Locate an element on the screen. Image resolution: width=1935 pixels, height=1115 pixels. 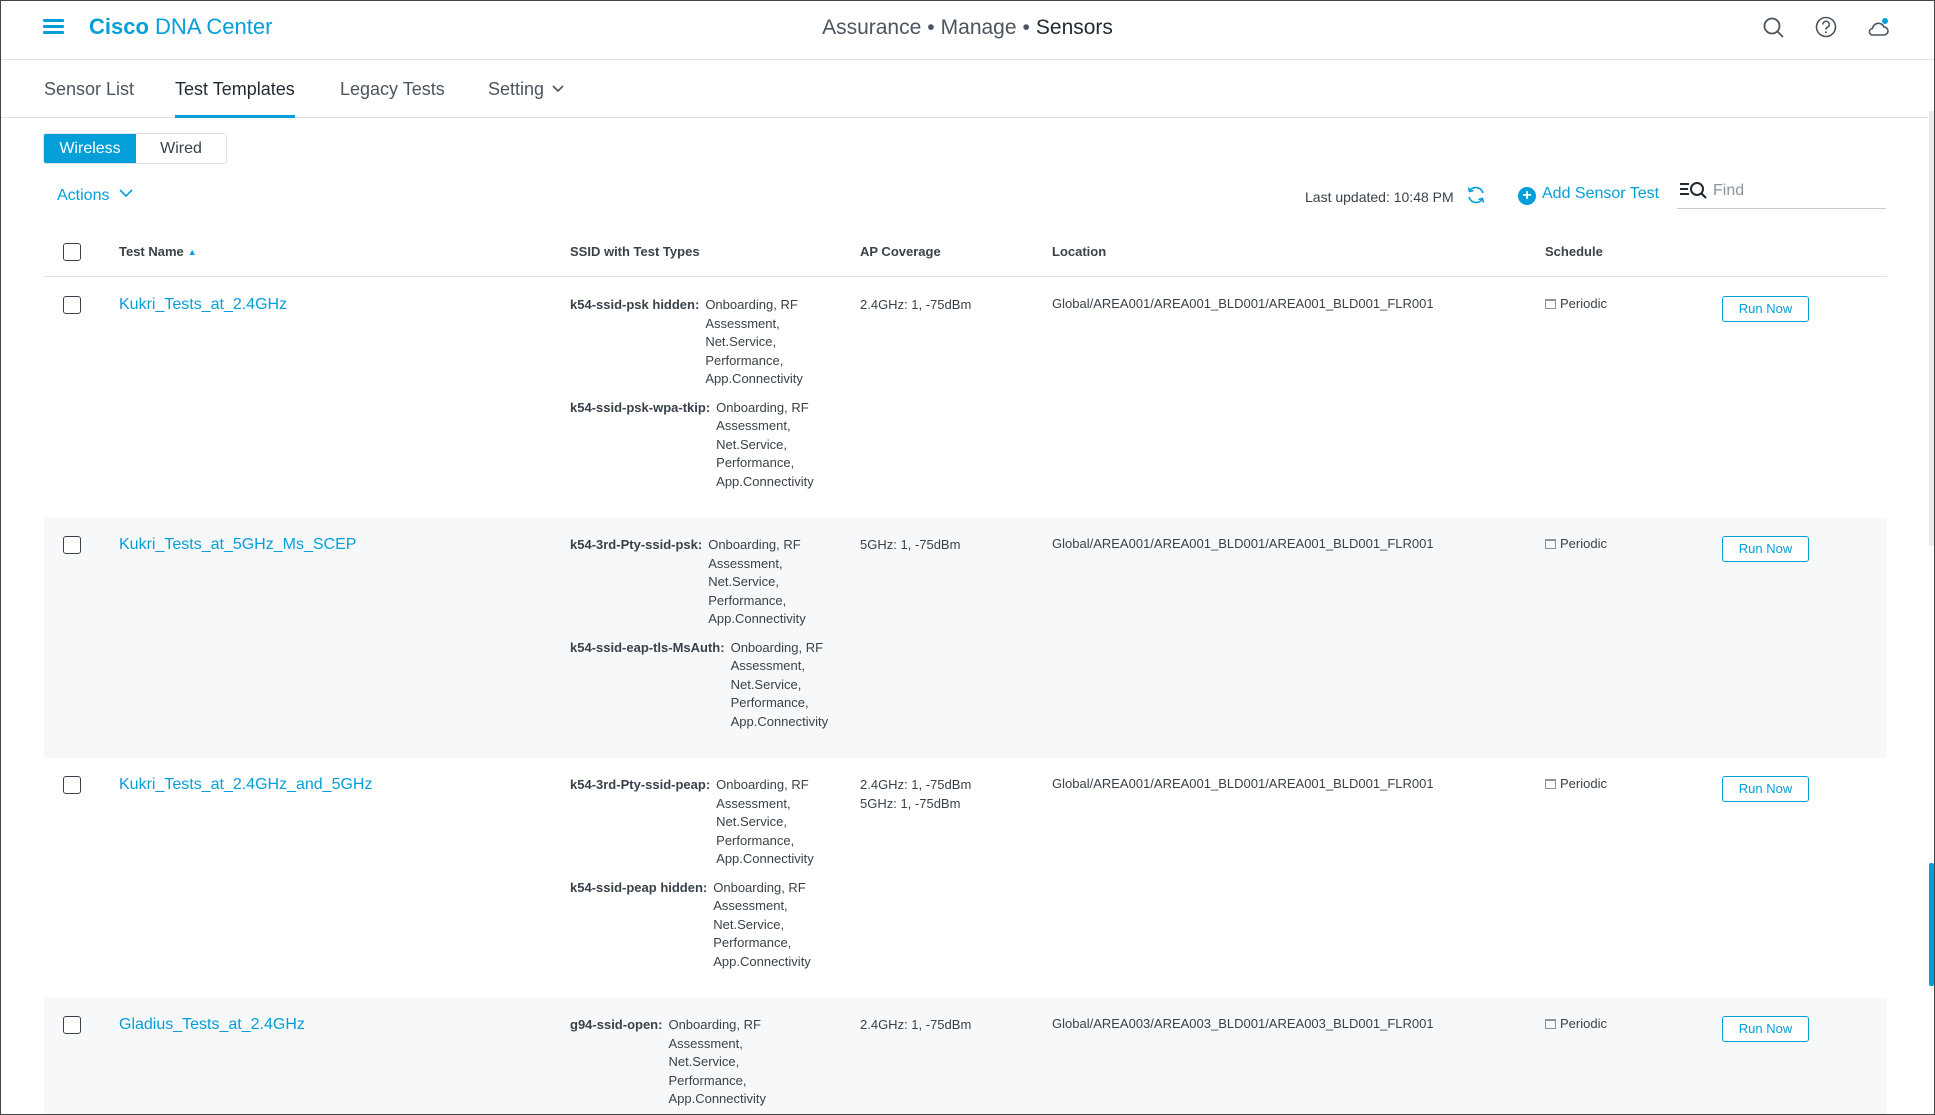
ssid-name: k54-3rd-Pty-ssid-peap: is located at coordinates (640, 784).